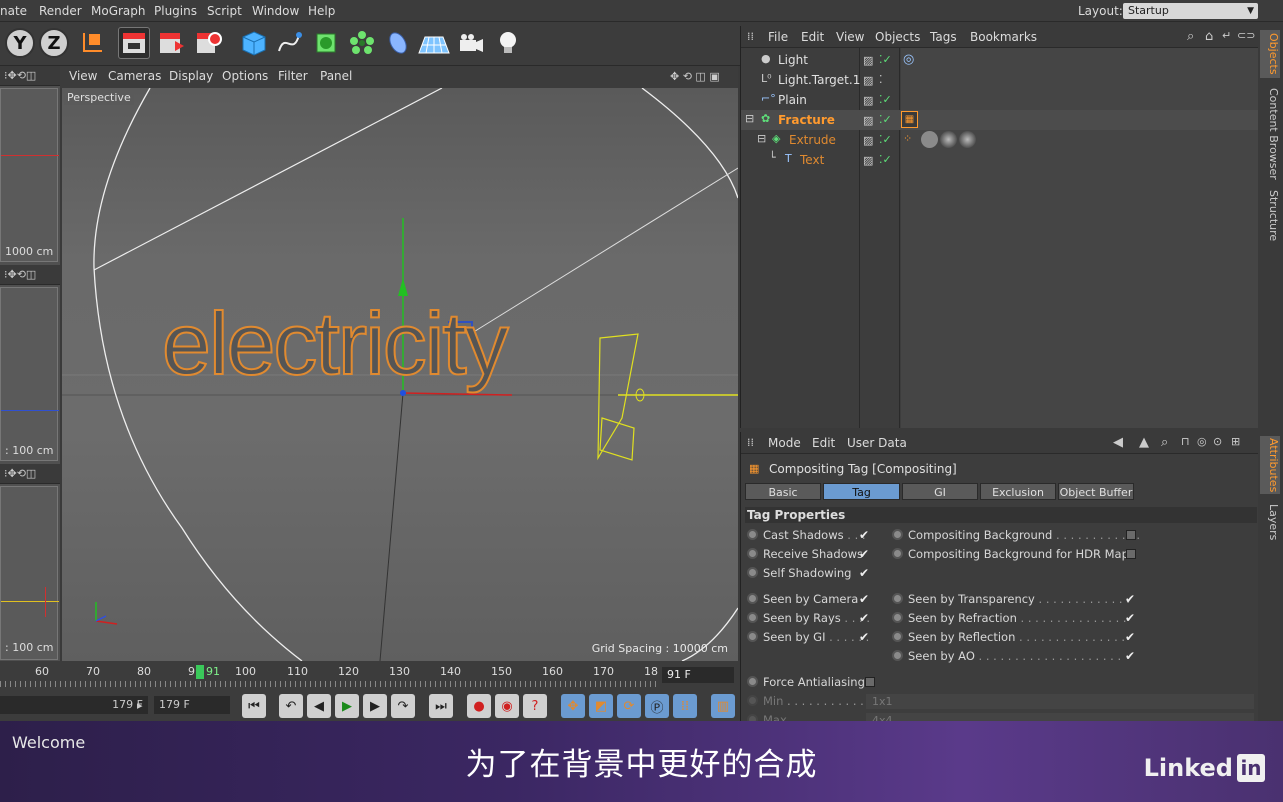 This screenshot has width=1283, height=802. I want to click on playhead-marker, so click(200, 672).